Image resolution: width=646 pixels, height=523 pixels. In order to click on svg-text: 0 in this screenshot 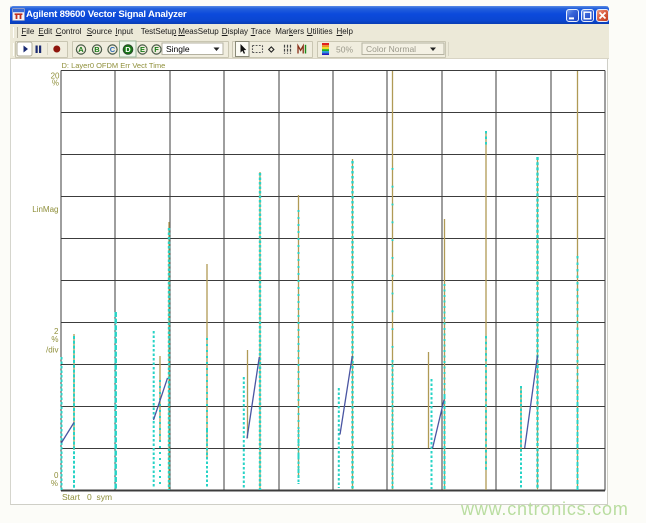, I will do `click(89, 497)`.